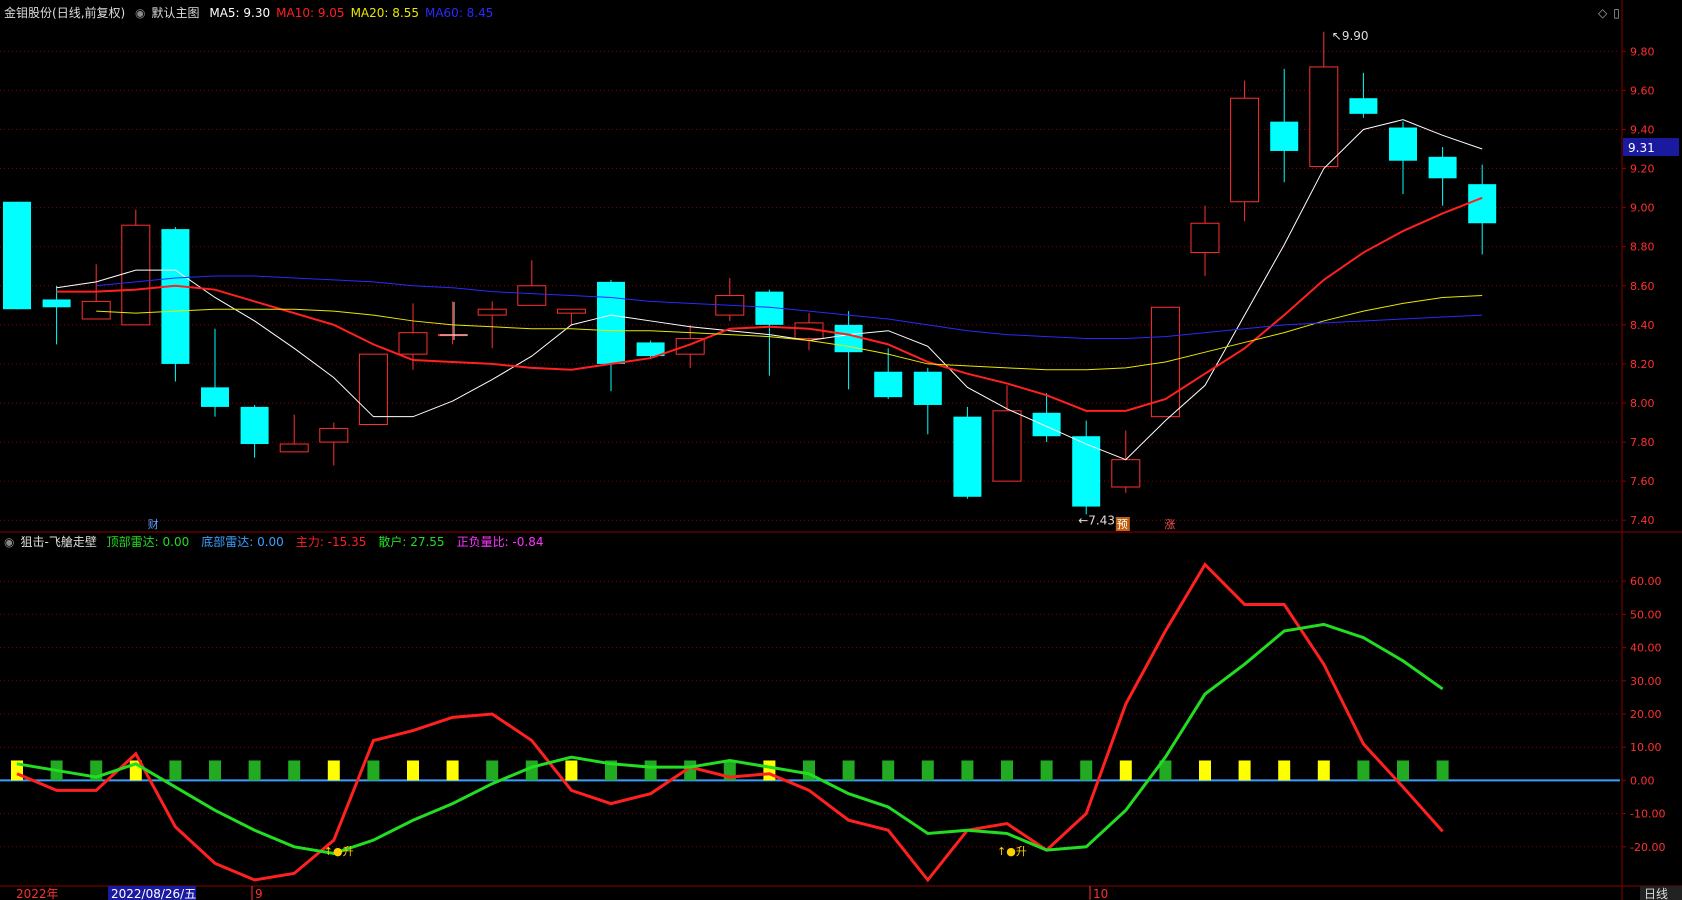 The image size is (1682, 900). I want to click on ma-legend: MA5: 9.30 MA10: 9.05 MA20: 8.55 MA60: 8.45, so click(354, 13).